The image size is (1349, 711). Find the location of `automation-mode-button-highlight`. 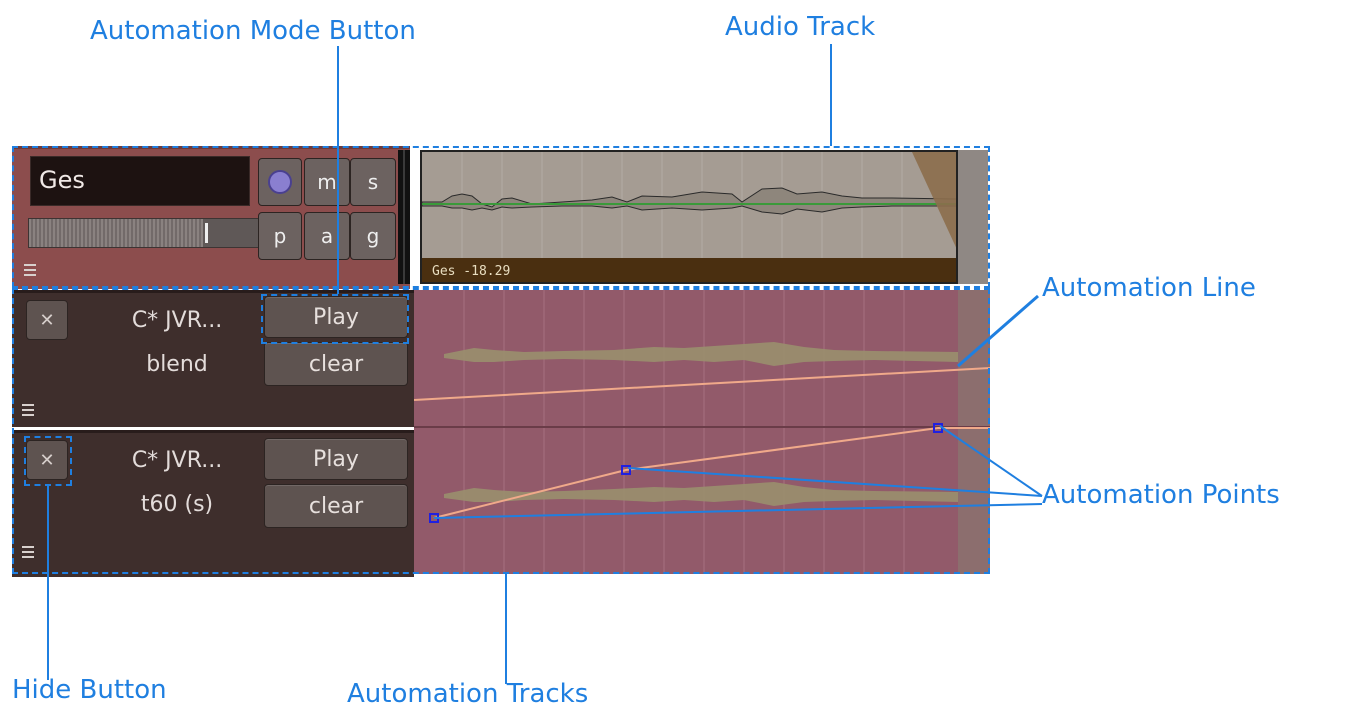

automation-mode-button-highlight is located at coordinates (335, 319).